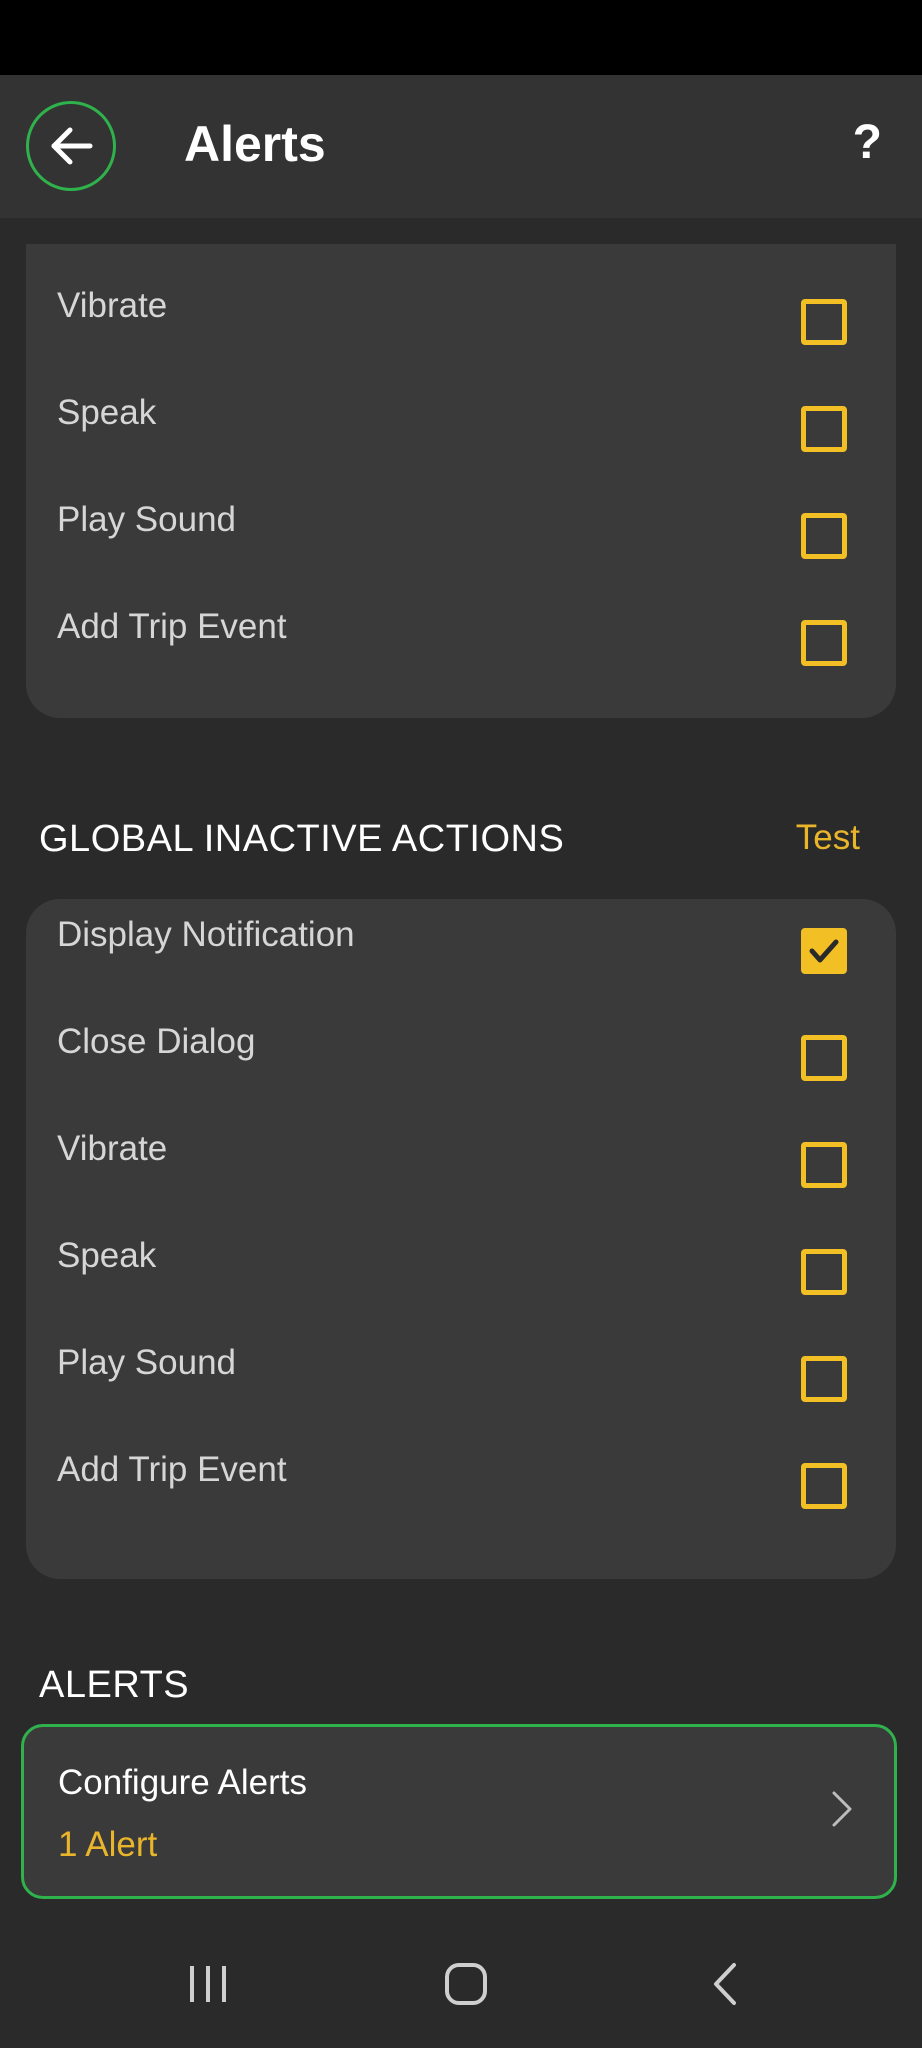 Image resolution: width=922 pixels, height=2048 pixels. What do you see at coordinates (842, 1809) in the screenshot?
I see `chevron-right-icon` at bounding box center [842, 1809].